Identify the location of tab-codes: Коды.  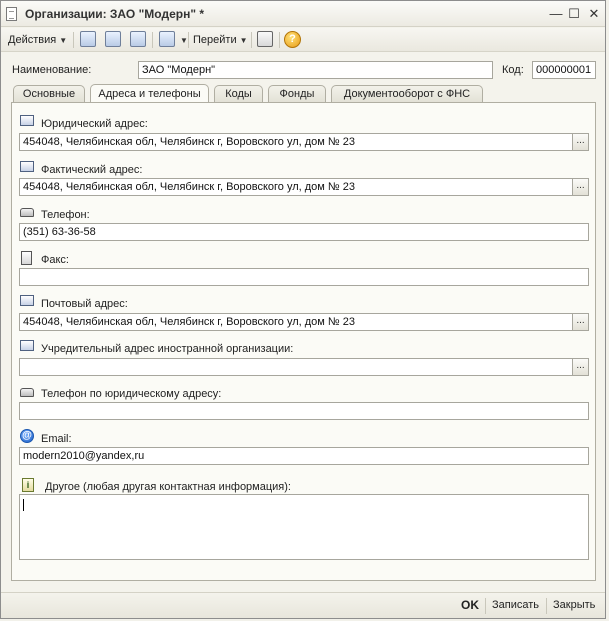
(238, 94).